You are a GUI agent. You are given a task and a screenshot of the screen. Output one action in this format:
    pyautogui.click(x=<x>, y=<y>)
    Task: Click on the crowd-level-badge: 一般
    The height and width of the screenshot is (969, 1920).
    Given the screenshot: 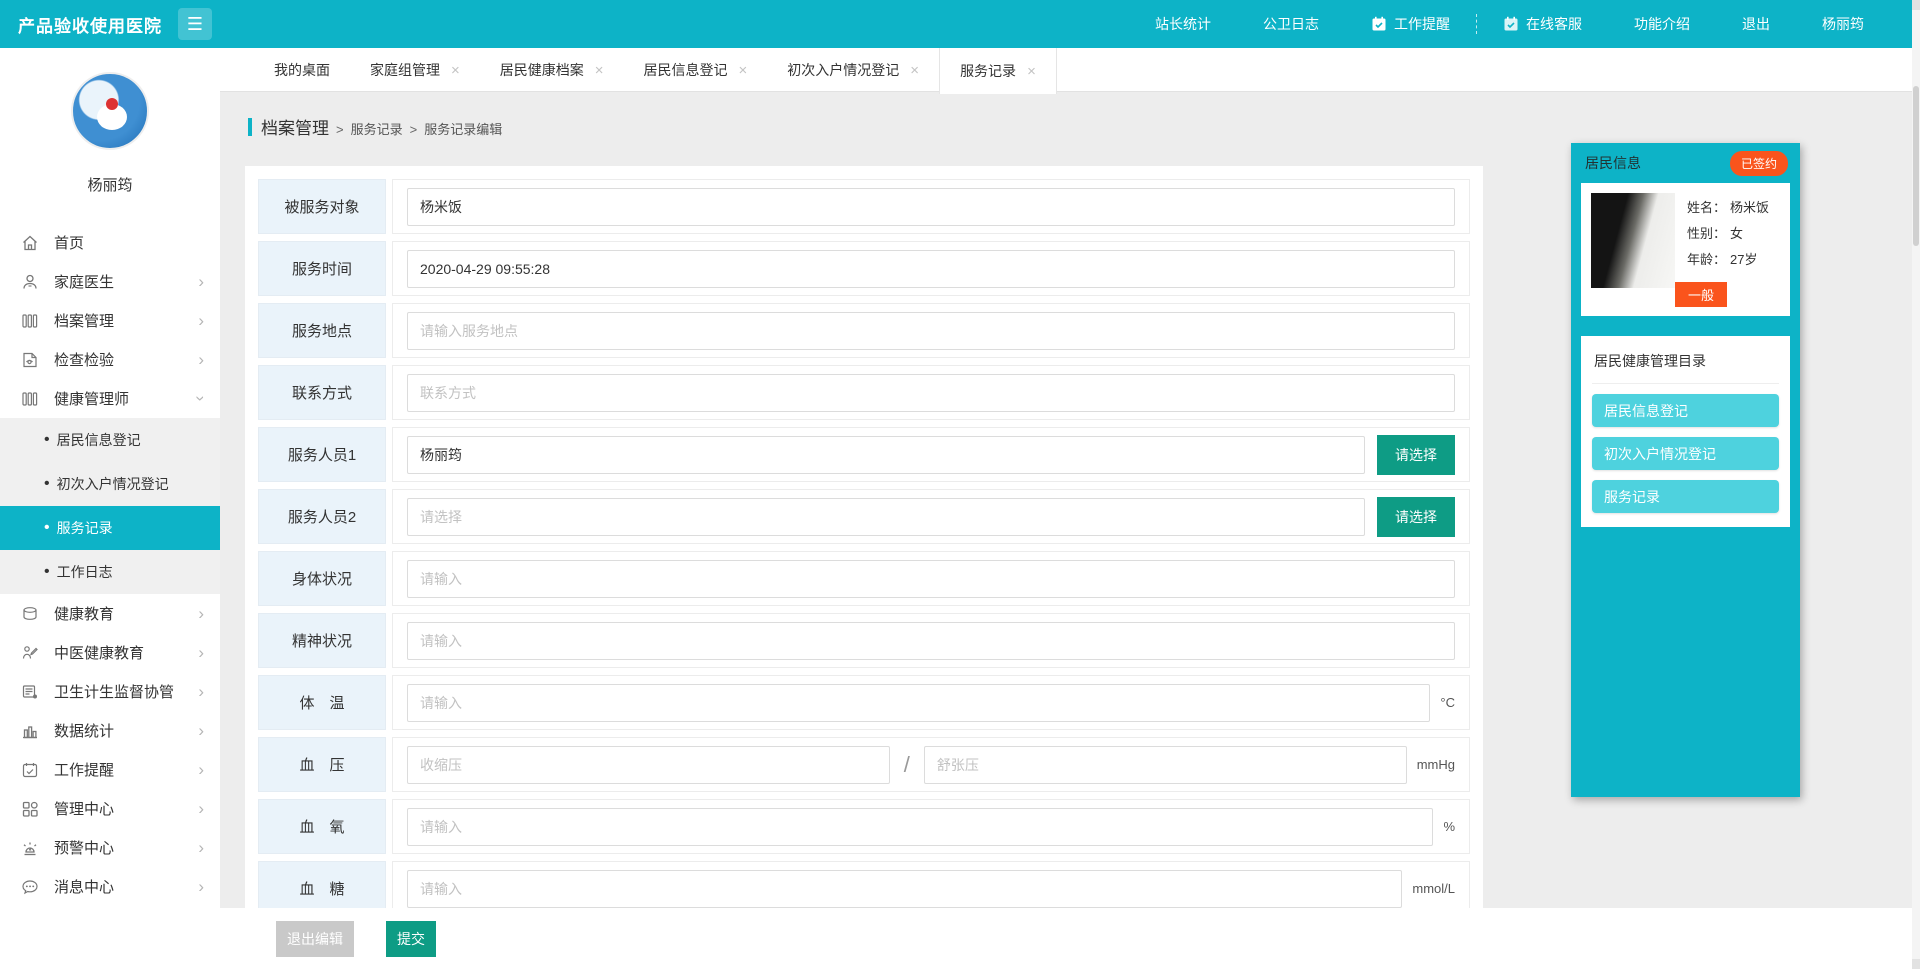 What is the action you would take?
    pyautogui.click(x=1701, y=294)
    